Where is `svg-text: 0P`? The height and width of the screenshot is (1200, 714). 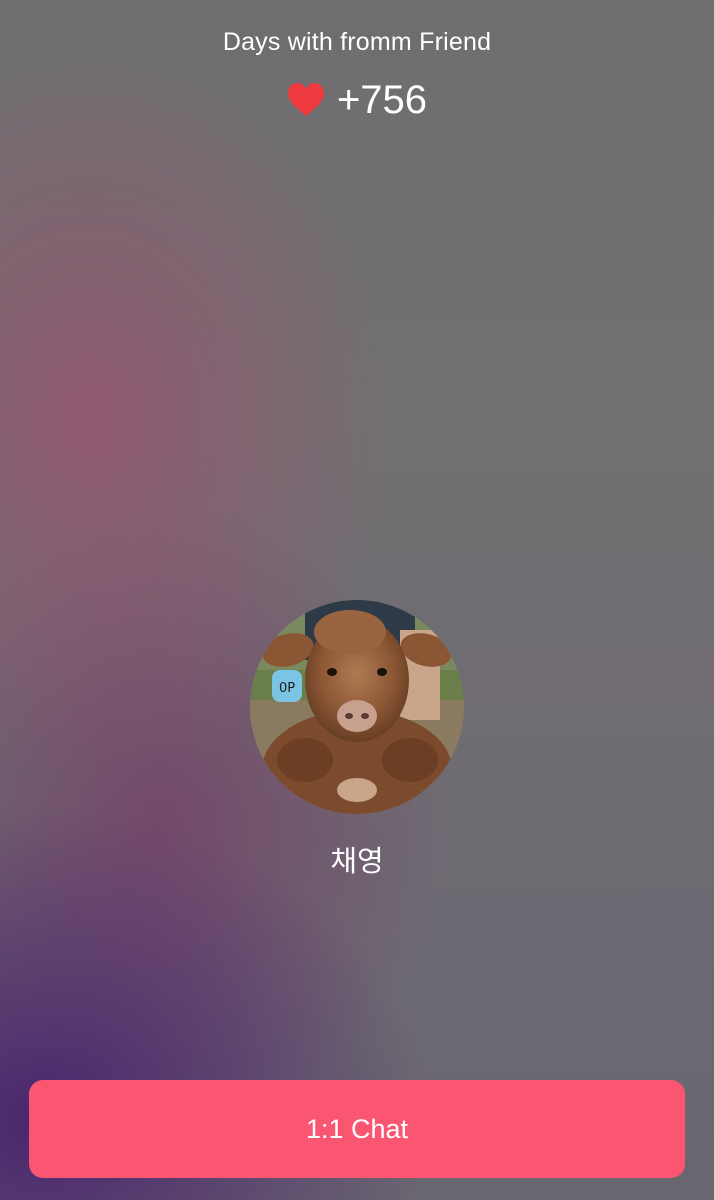 svg-text: 0P is located at coordinates (287, 688).